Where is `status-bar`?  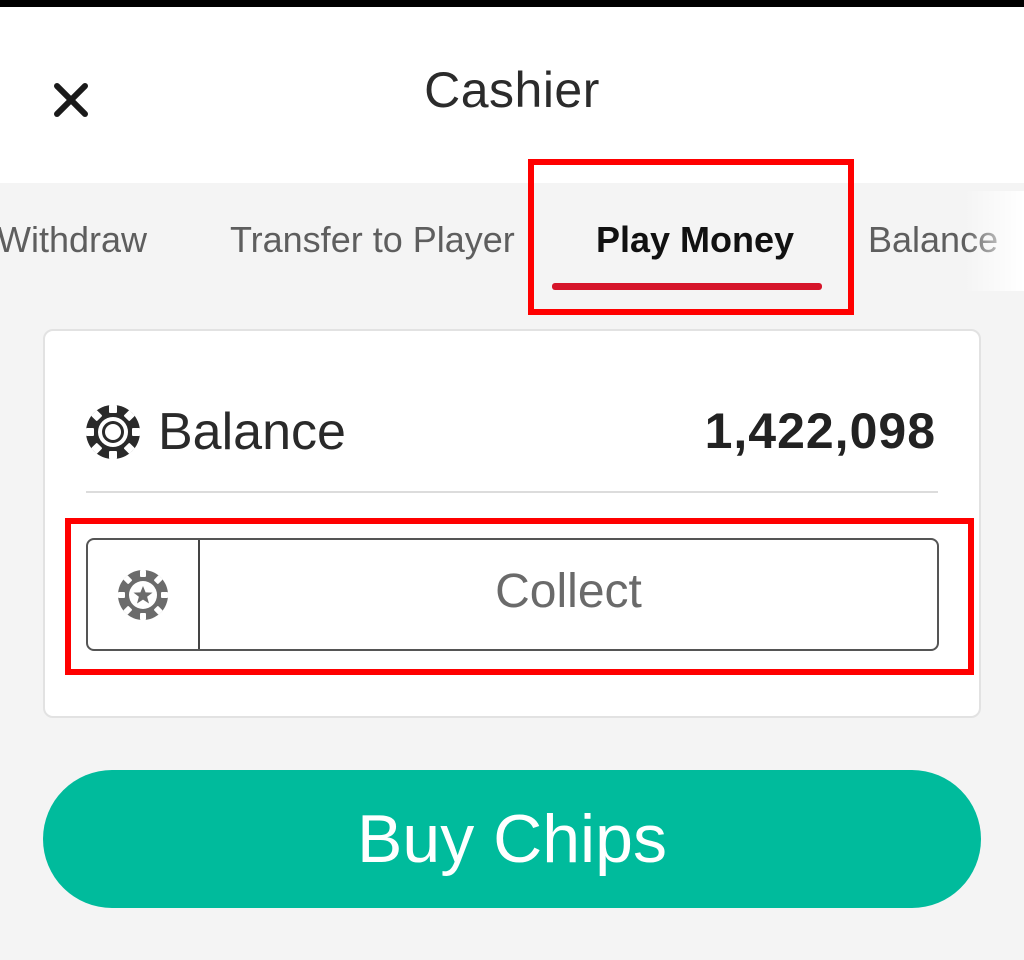 status-bar is located at coordinates (512, 3).